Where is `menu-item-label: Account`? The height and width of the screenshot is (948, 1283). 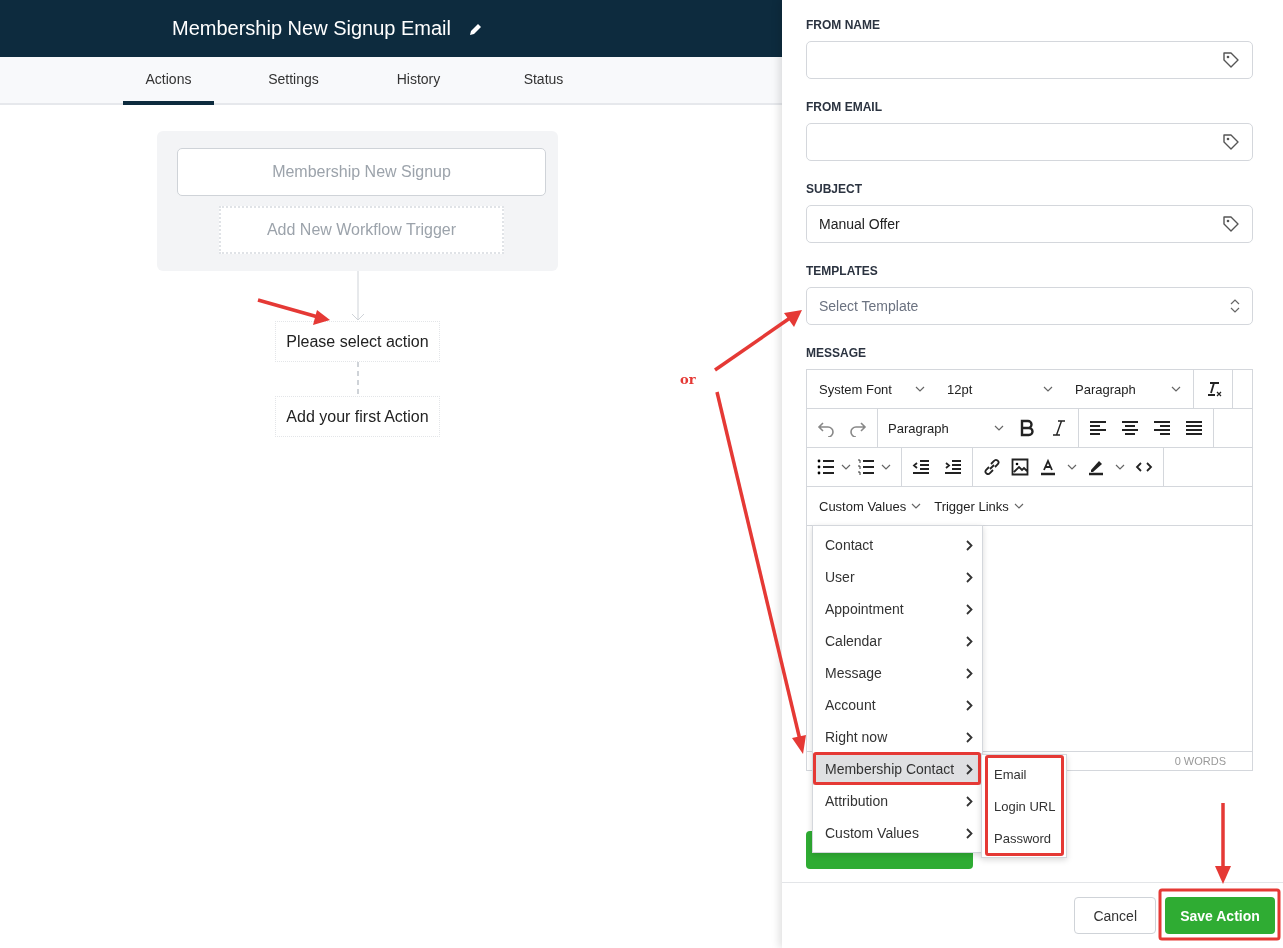
menu-item-label: Account is located at coordinates (850, 705).